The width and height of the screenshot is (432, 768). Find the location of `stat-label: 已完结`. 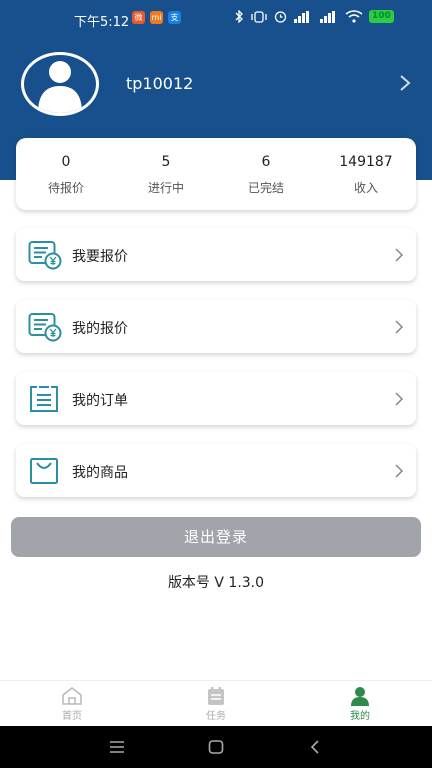

stat-label: 已完结 is located at coordinates (265, 188).